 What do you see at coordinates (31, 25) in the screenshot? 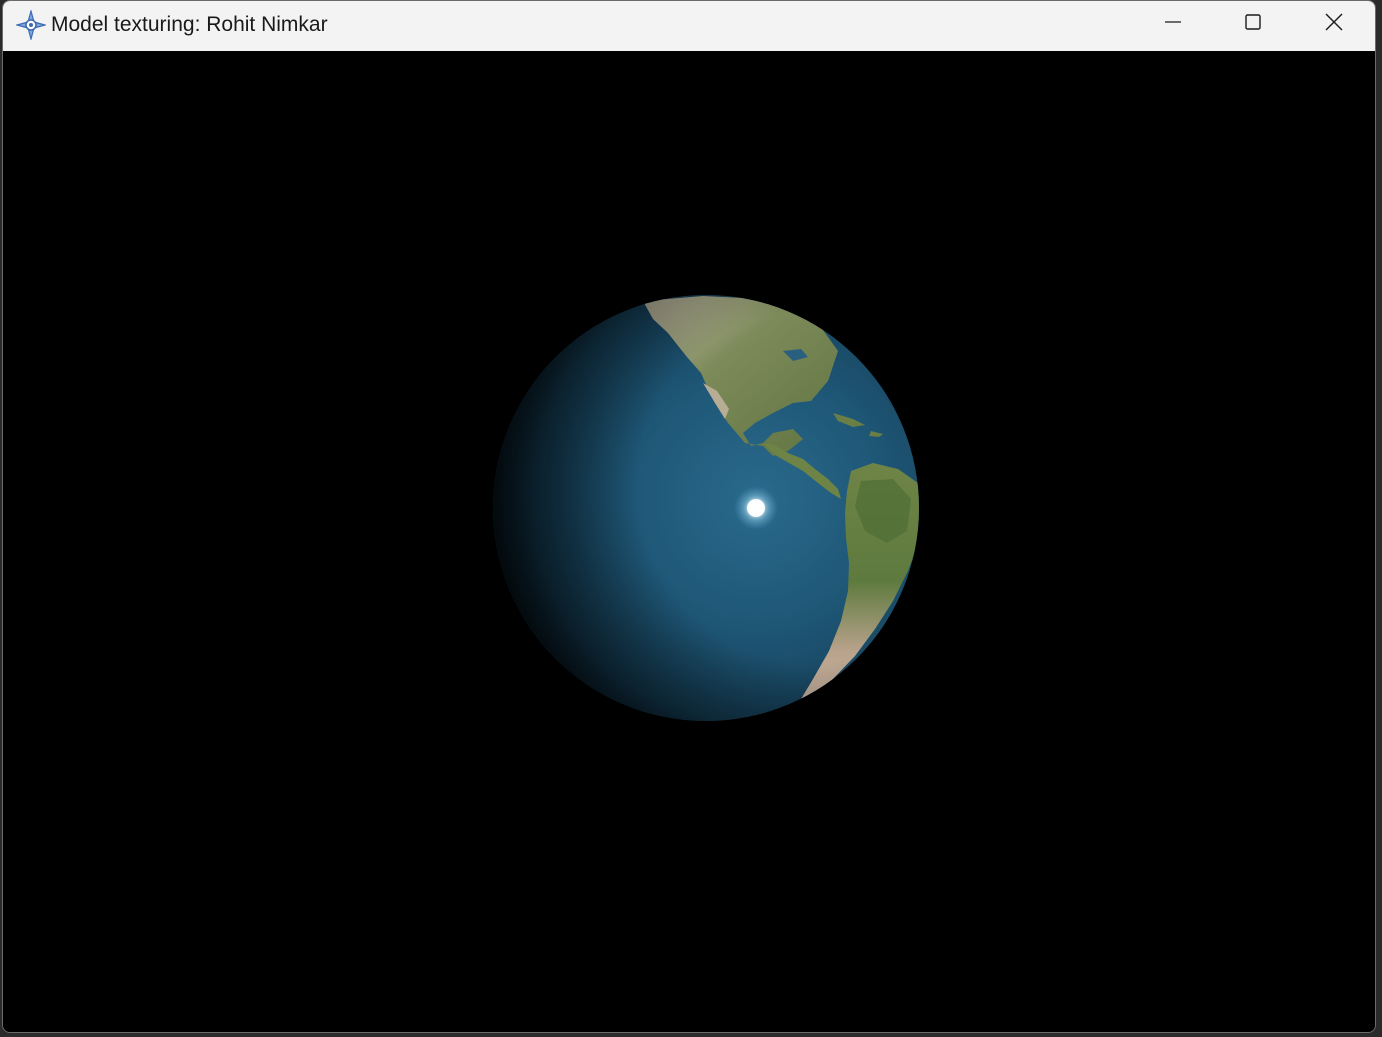
I see `opengl-app-icon` at bounding box center [31, 25].